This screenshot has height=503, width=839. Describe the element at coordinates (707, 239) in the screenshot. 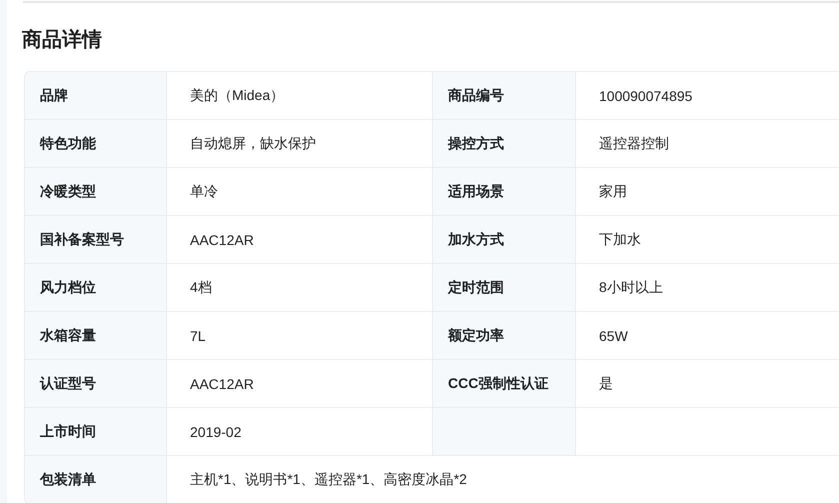

I see `attribute-value: 下加水` at that location.